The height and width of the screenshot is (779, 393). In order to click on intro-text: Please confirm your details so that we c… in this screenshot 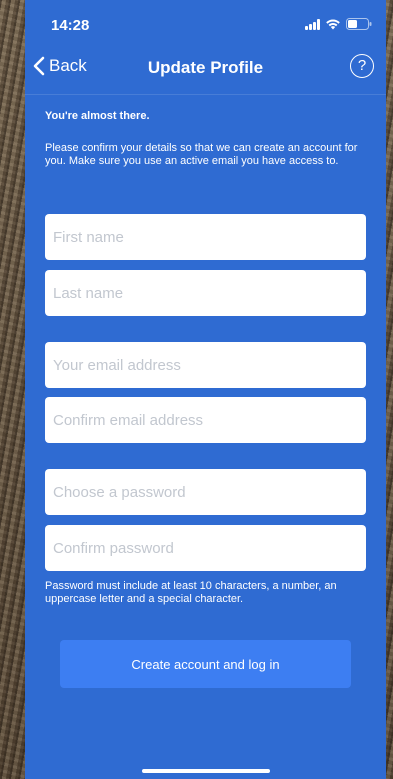, I will do `click(201, 154)`.